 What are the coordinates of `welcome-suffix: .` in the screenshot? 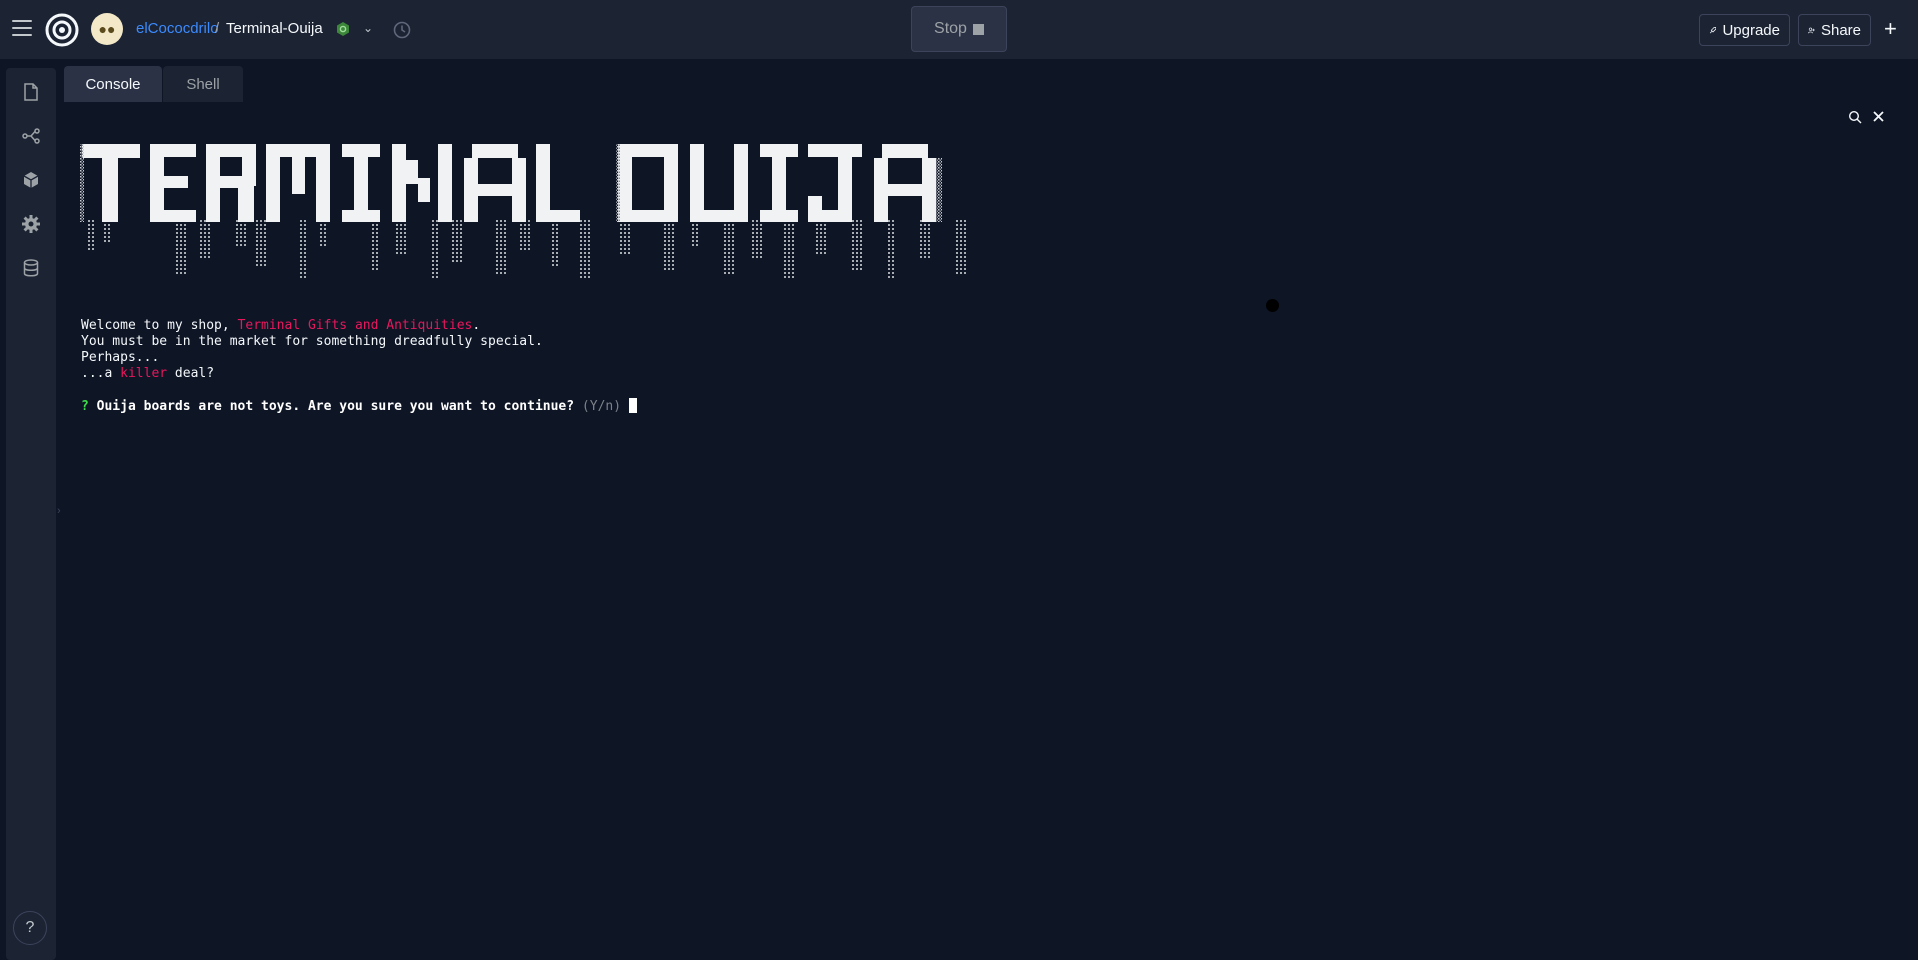 It's located at (476, 325).